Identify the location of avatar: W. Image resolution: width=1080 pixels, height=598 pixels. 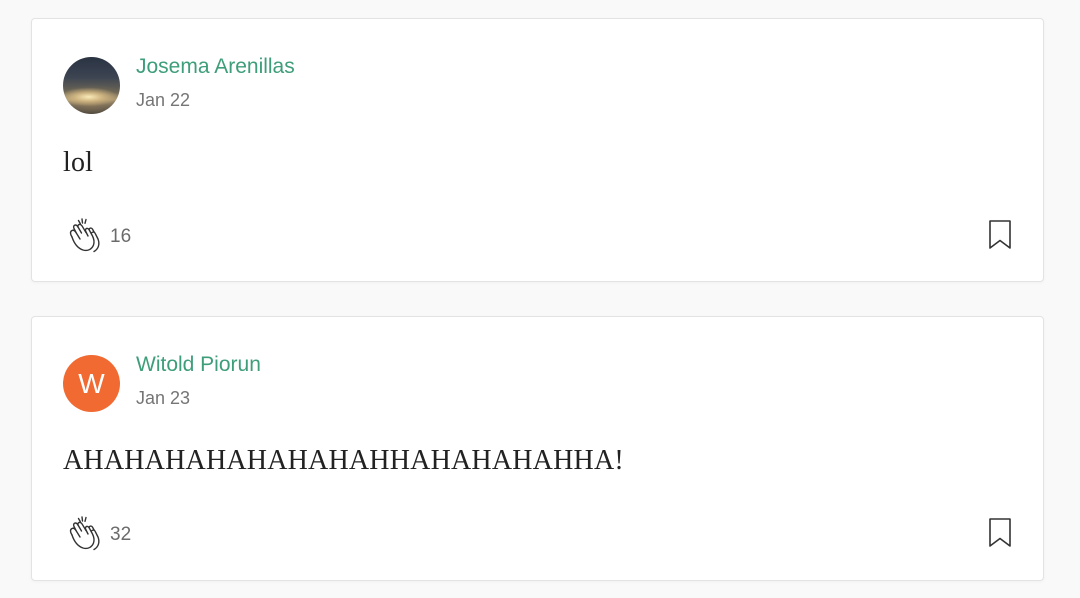
(91, 383).